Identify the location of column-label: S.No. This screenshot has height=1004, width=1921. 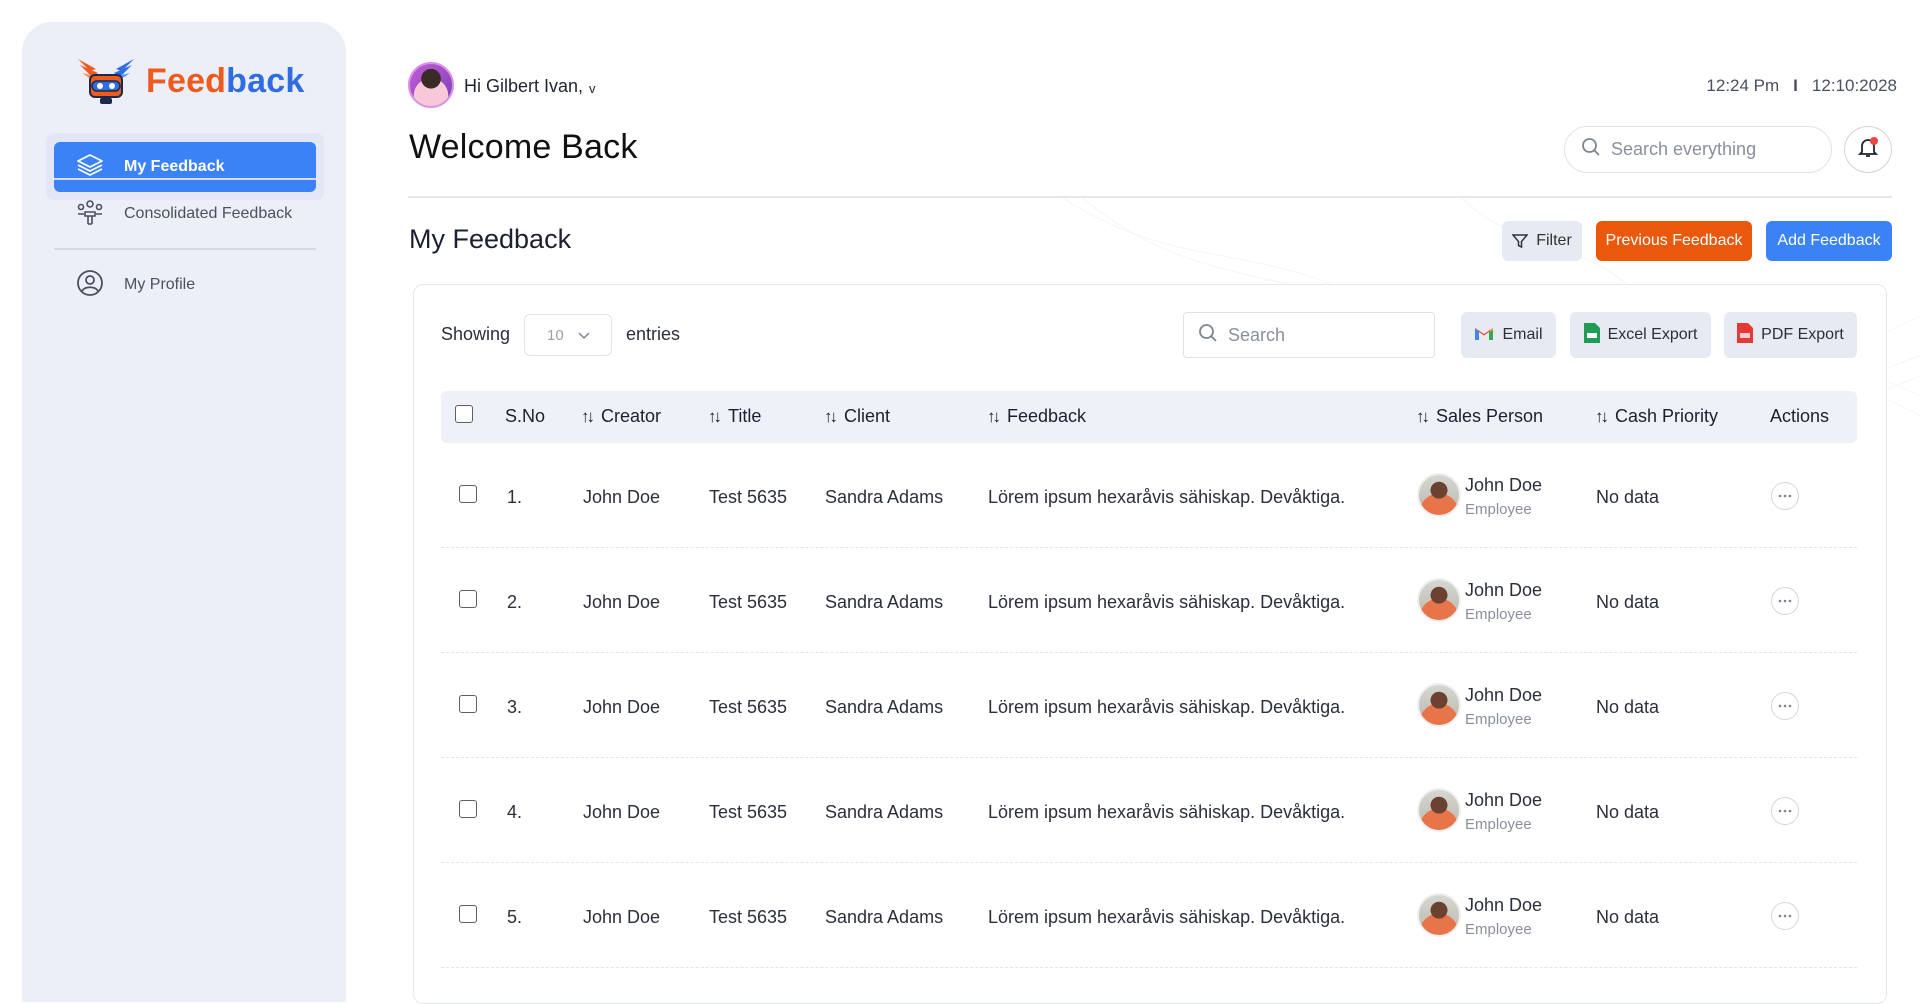
(525, 416).